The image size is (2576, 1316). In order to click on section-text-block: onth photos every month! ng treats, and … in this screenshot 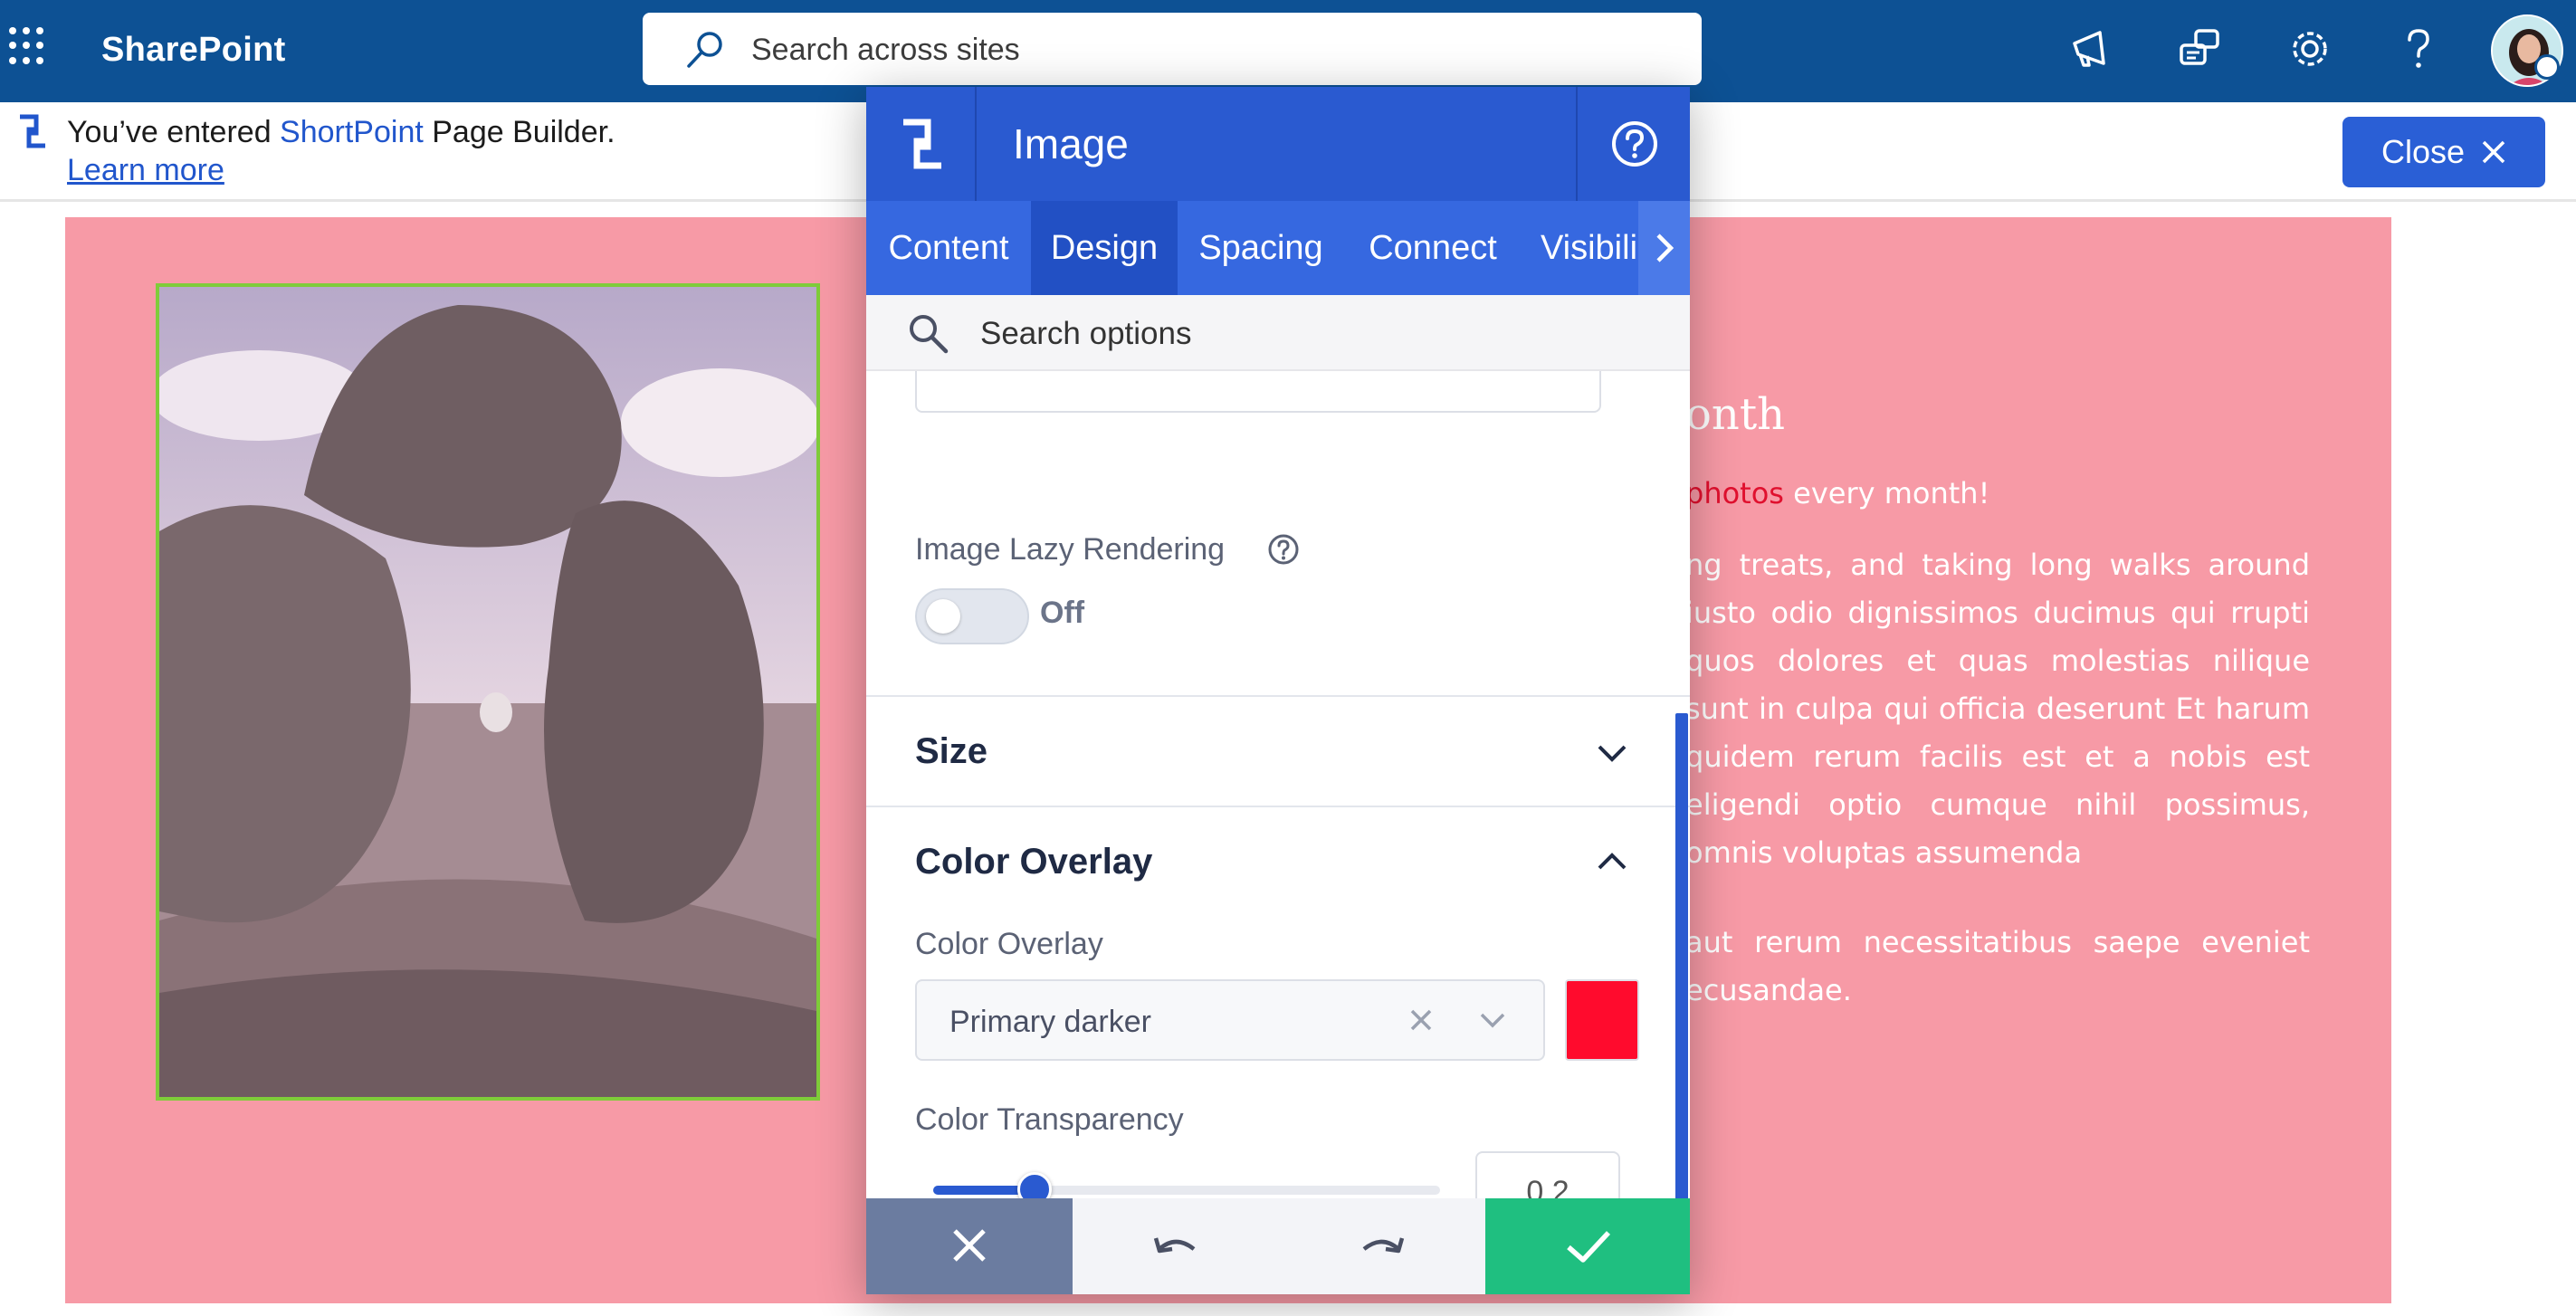, I will do `click(1998, 722)`.